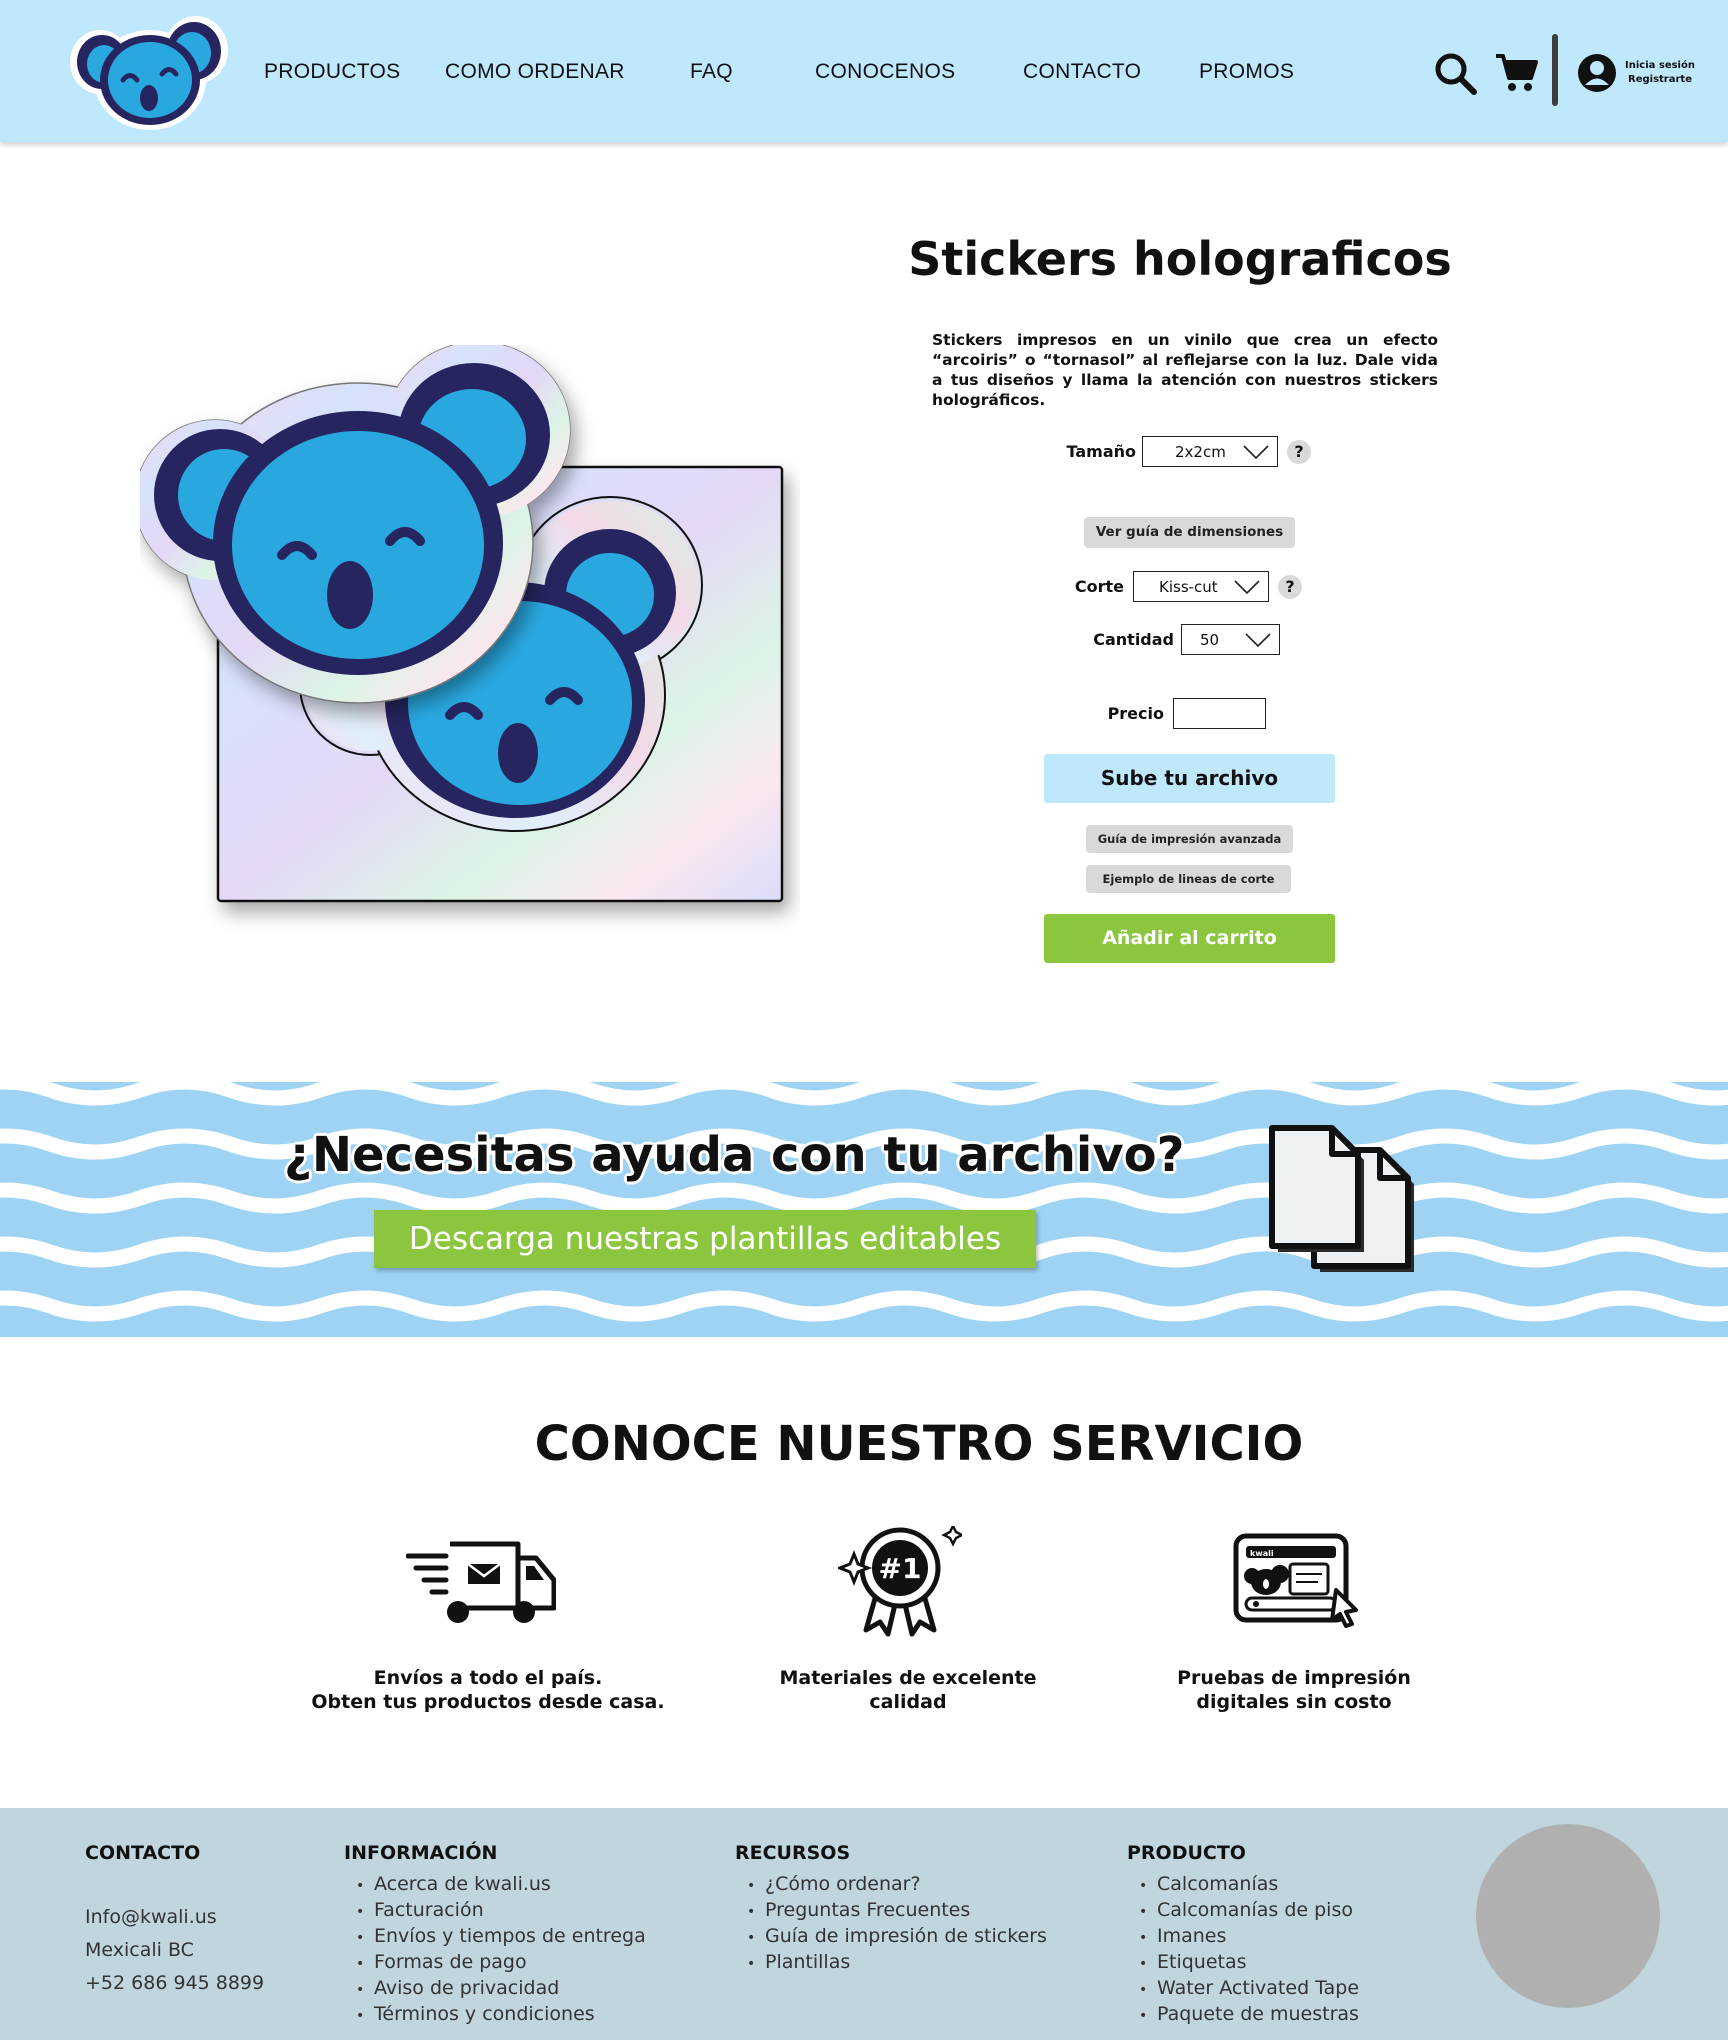  What do you see at coordinates (1660, 73) in the screenshot?
I see `login-link: Inicia sesión Registrarte` at bounding box center [1660, 73].